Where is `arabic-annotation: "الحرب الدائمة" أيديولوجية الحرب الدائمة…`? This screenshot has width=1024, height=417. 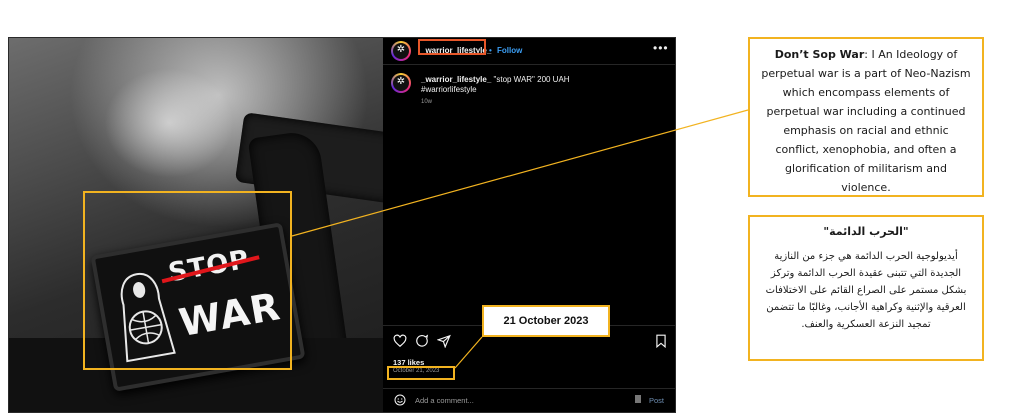
arabic-annotation: "الحرب الدائمة" أيديولوجية الحرب الدائمة… is located at coordinates (866, 288).